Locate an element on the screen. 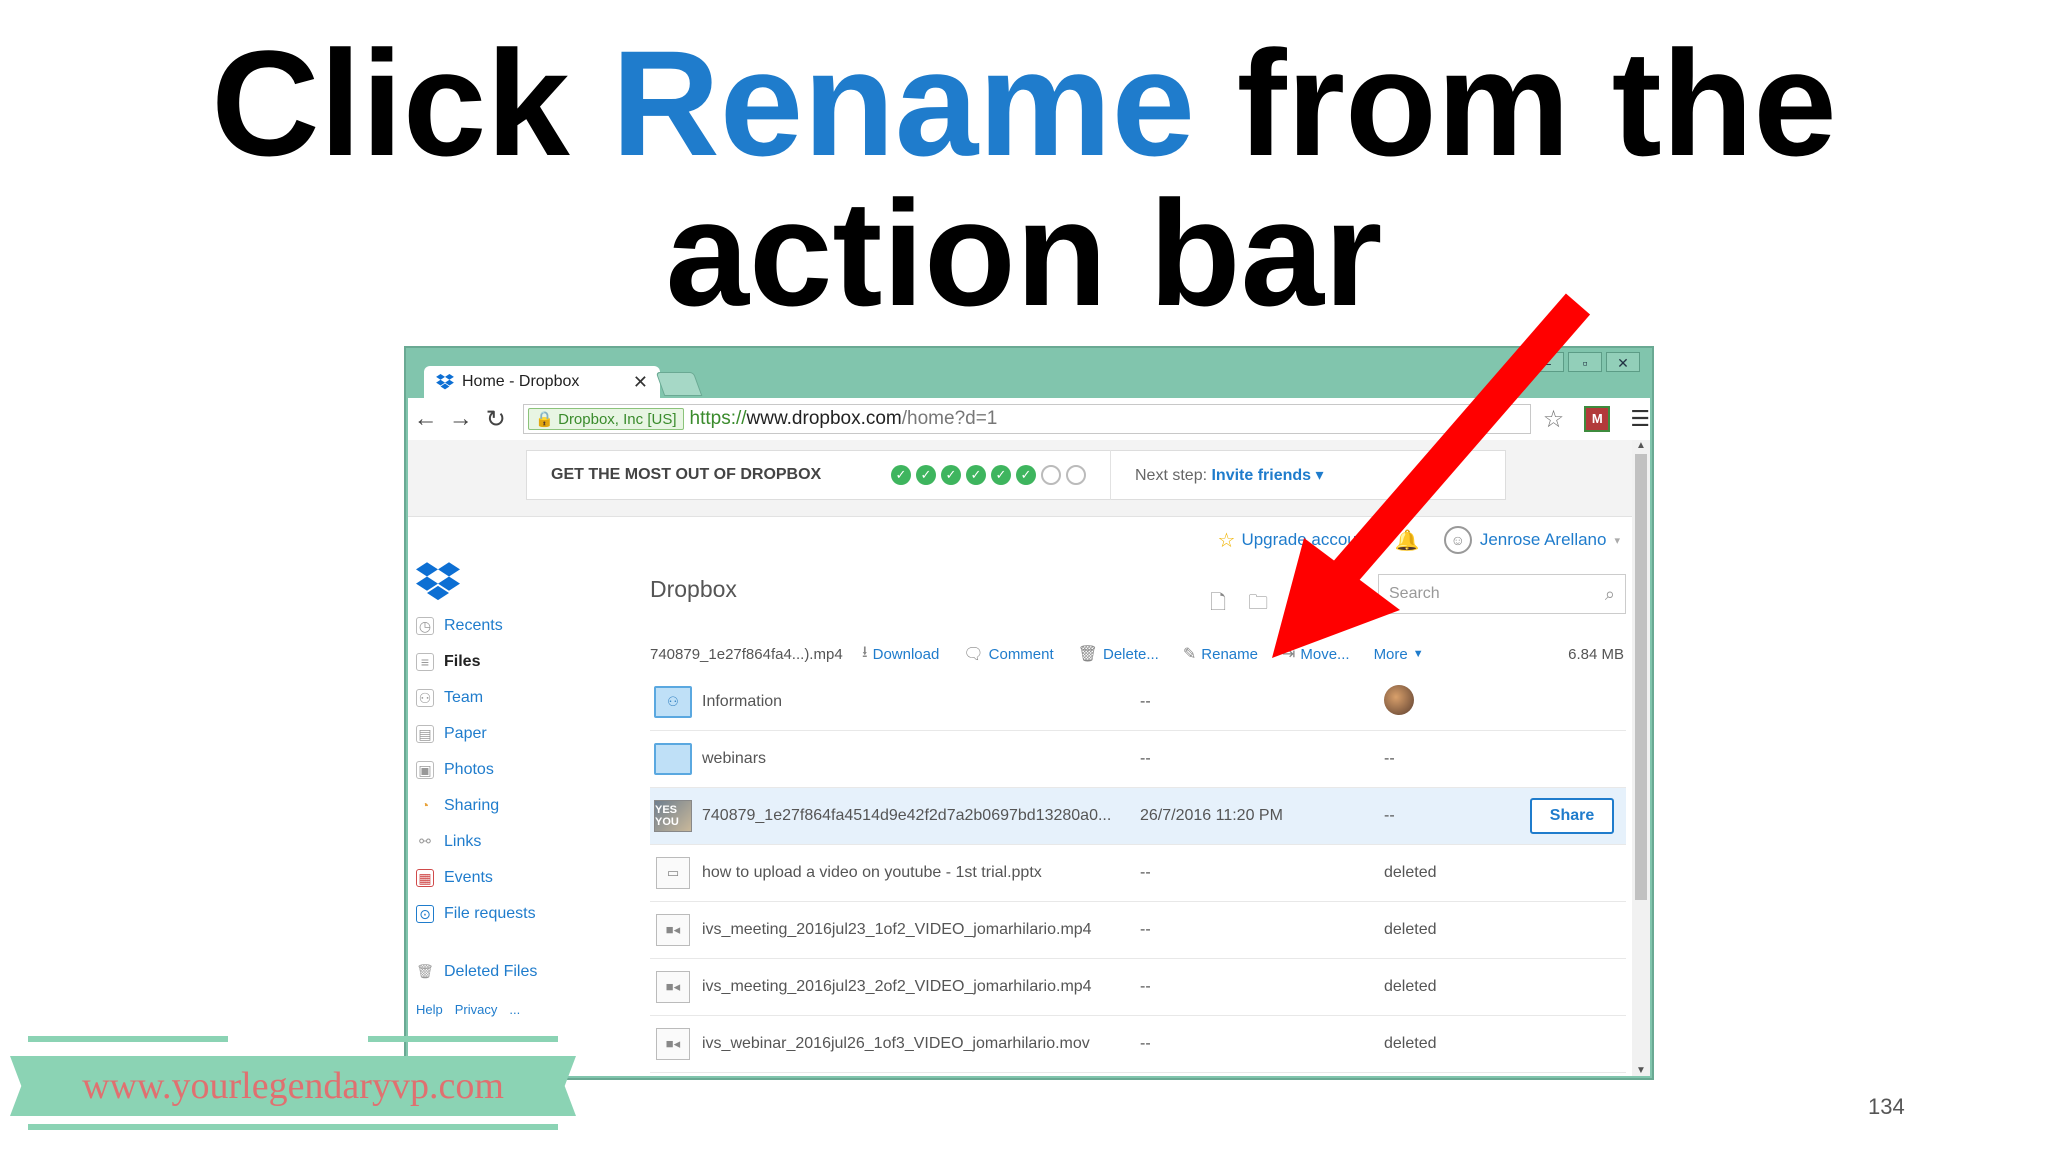 Image resolution: width=2048 pixels, height=1152 pixels. watermark-line-bottom is located at coordinates (293, 1127).